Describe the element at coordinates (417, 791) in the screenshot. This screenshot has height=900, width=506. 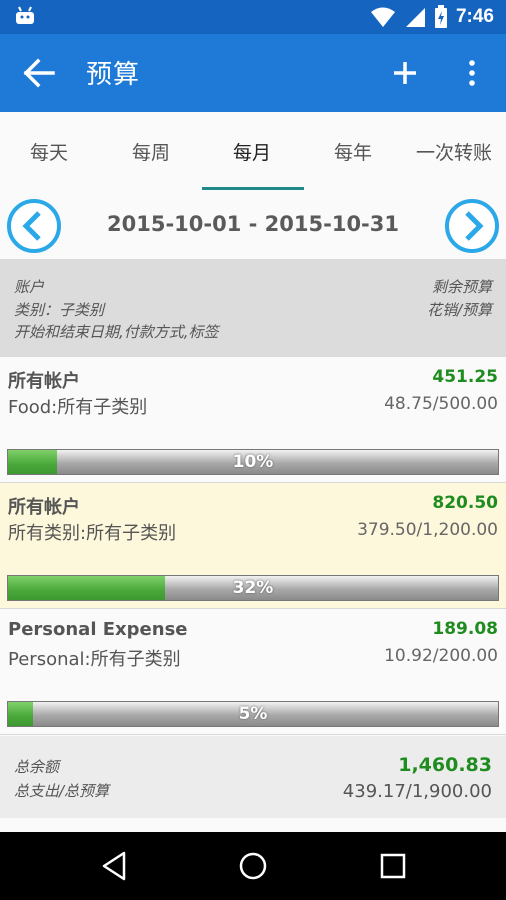
I see `total-spent-ratio: 439.17/1,900.00` at that location.